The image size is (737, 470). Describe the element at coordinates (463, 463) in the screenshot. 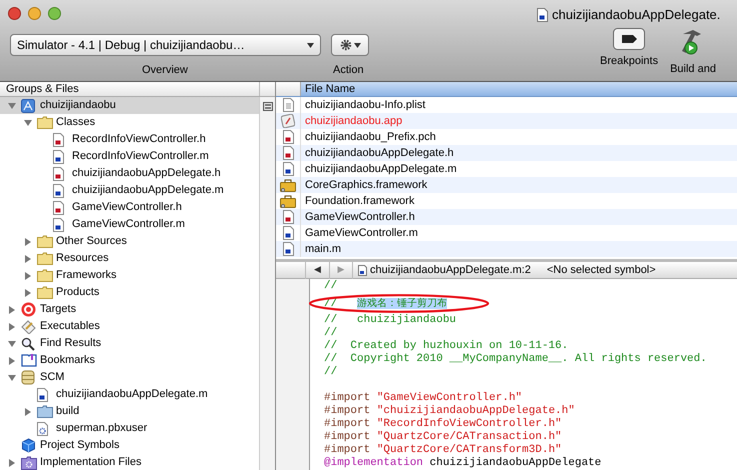

I see `code-line: @implementation chuizijiandaobuAppDelegate` at that location.